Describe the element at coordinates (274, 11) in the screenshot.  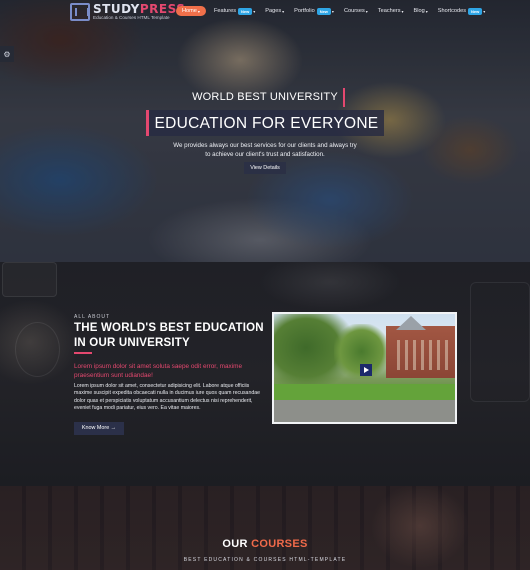
I see `nav-item-pages: Pages ▾` at that location.